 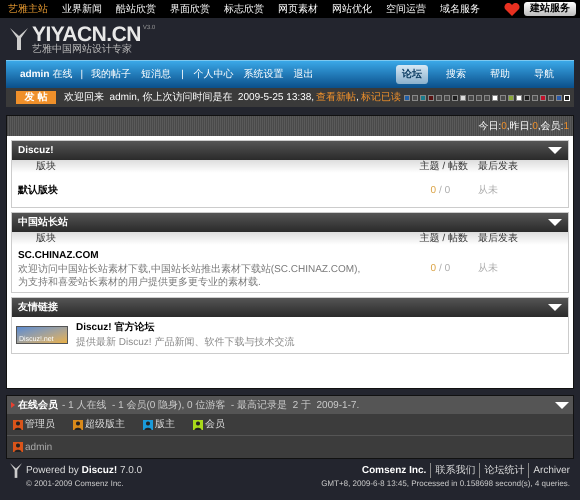 I want to click on role-label: 版主, so click(x=165, y=425).